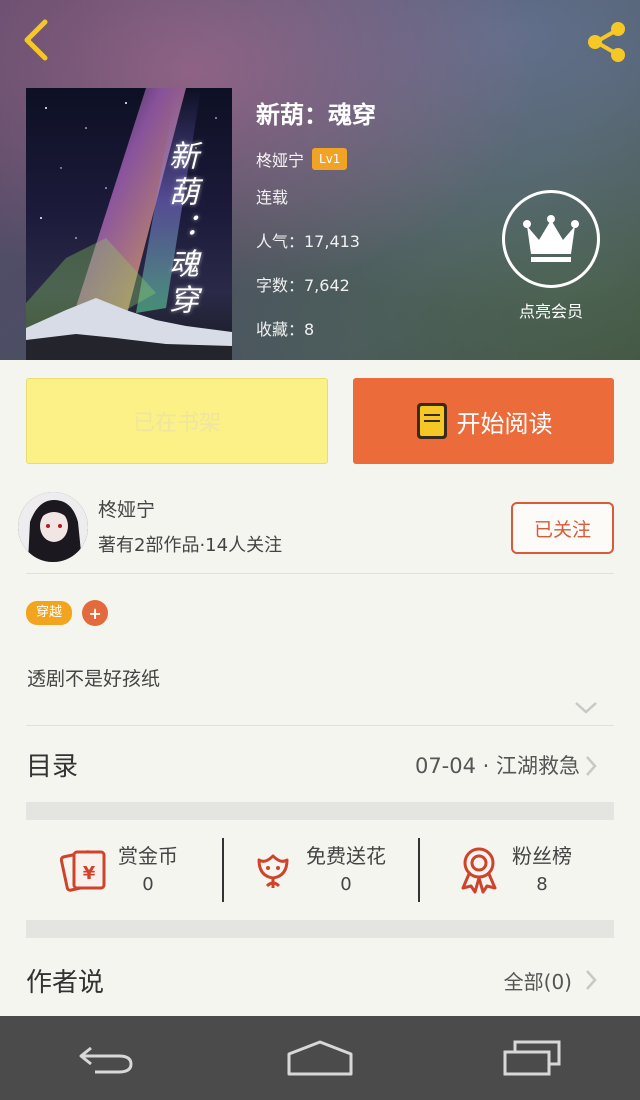 The height and width of the screenshot is (1100, 640). I want to click on share-button, so click(606, 42).